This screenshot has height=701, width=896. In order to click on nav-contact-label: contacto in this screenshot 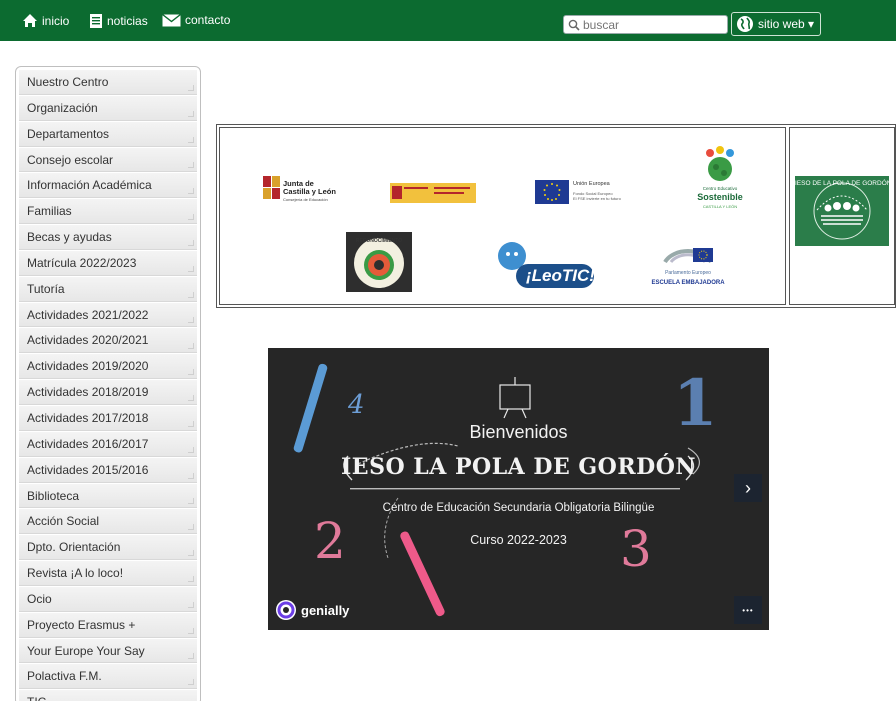, I will do `click(208, 20)`.